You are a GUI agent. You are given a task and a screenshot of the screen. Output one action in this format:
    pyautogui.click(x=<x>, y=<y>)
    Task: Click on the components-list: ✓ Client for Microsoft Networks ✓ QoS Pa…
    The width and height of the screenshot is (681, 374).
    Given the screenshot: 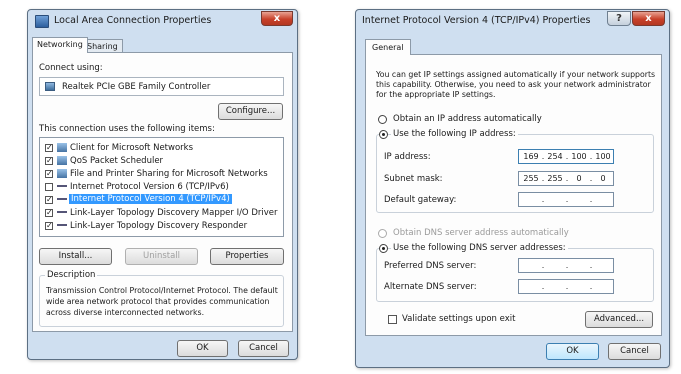 What is the action you would take?
    pyautogui.click(x=161, y=187)
    